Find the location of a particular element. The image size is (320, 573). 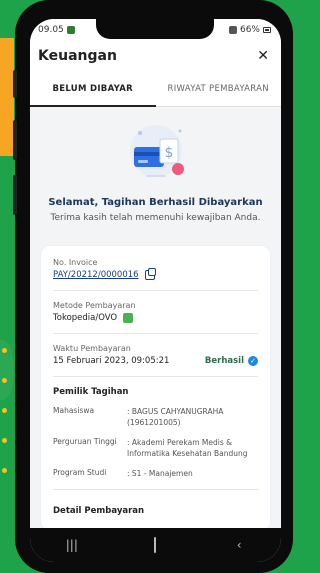

detail-row-value: : BAGUS CAHYANUGRAHA (1961201005) is located at coordinates (175, 417).